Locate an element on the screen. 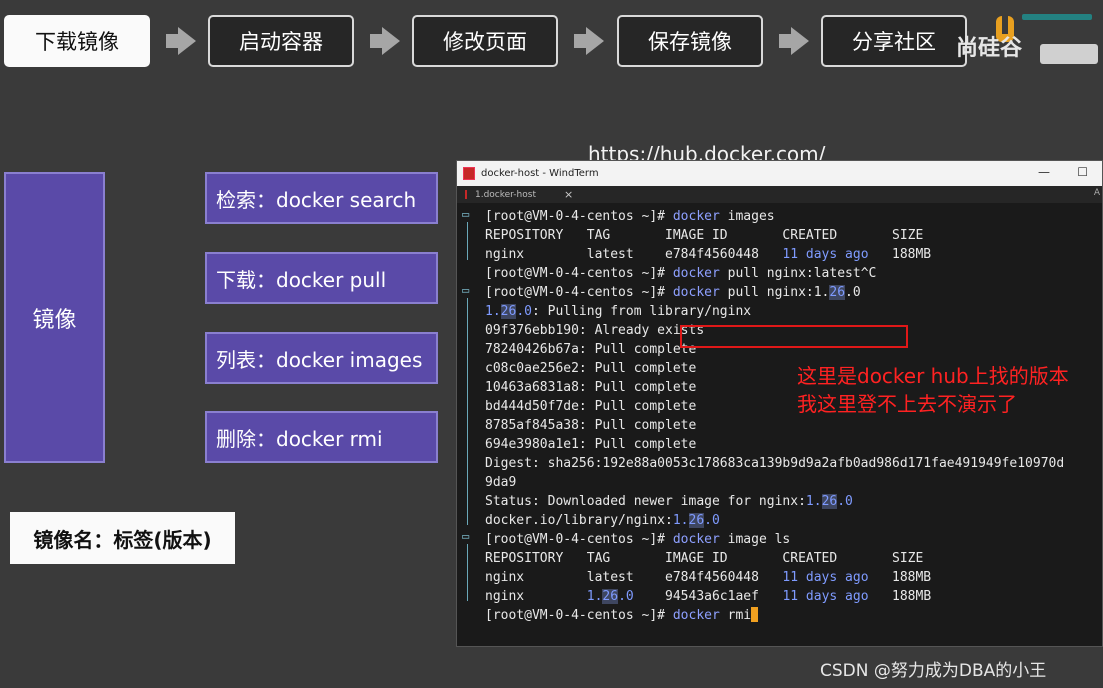 This screenshot has height=688, width=1103. terminal-line: 09f376ebb190: Already exists is located at coordinates (595, 330).